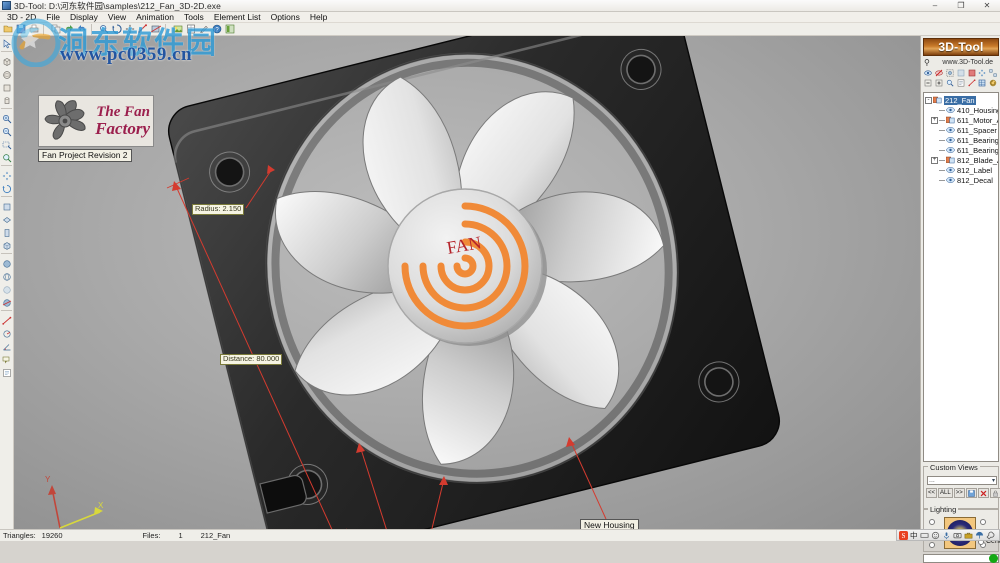 The width and height of the screenshot is (1000, 563). I want to click on light-pos-top-left-radio, so click(932, 522).